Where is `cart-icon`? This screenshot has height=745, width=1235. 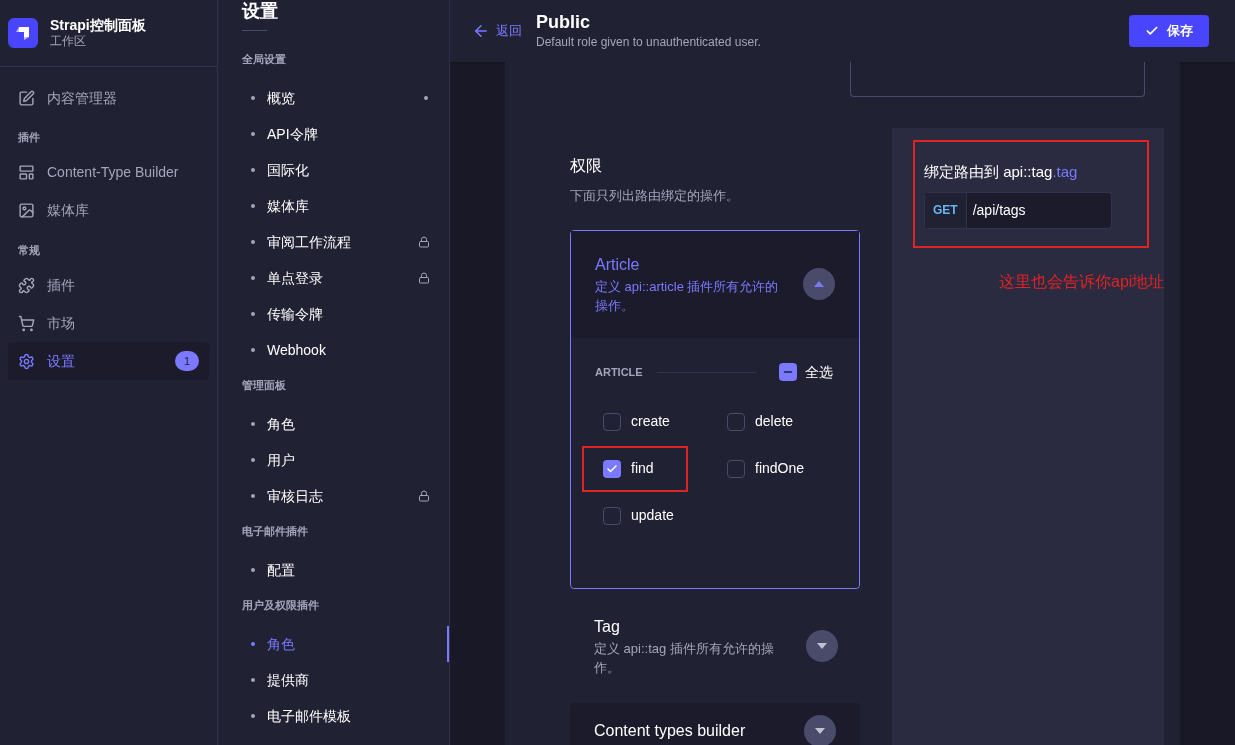
cart-icon is located at coordinates (26, 323).